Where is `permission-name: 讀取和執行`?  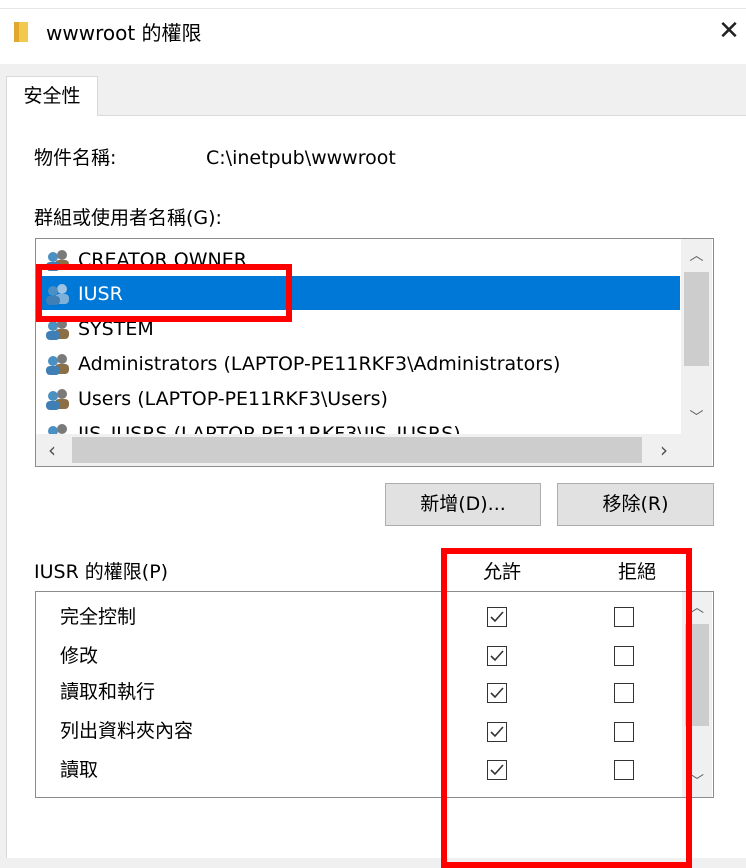 permission-name: 讀取和執行 is located at coordinates (108, 692).